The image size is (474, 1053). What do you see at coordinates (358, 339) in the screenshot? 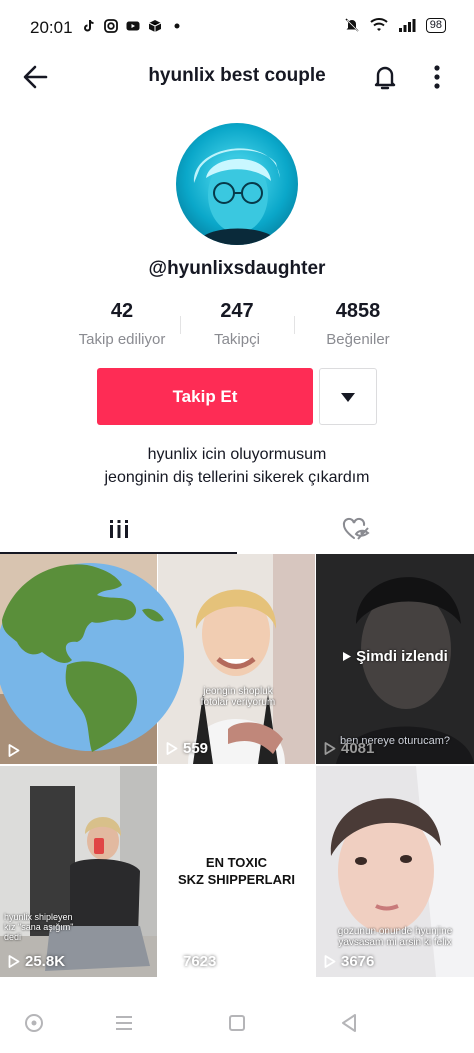
I see `likes-label: Beğeniler` at bounding box center [358, 339].